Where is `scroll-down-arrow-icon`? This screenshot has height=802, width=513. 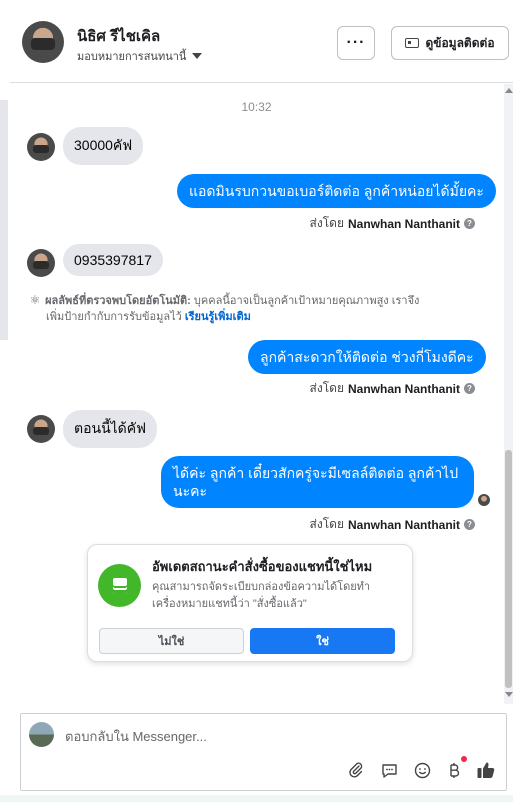 scroll-down-arrow-icon is located at coordinates (509, 694).